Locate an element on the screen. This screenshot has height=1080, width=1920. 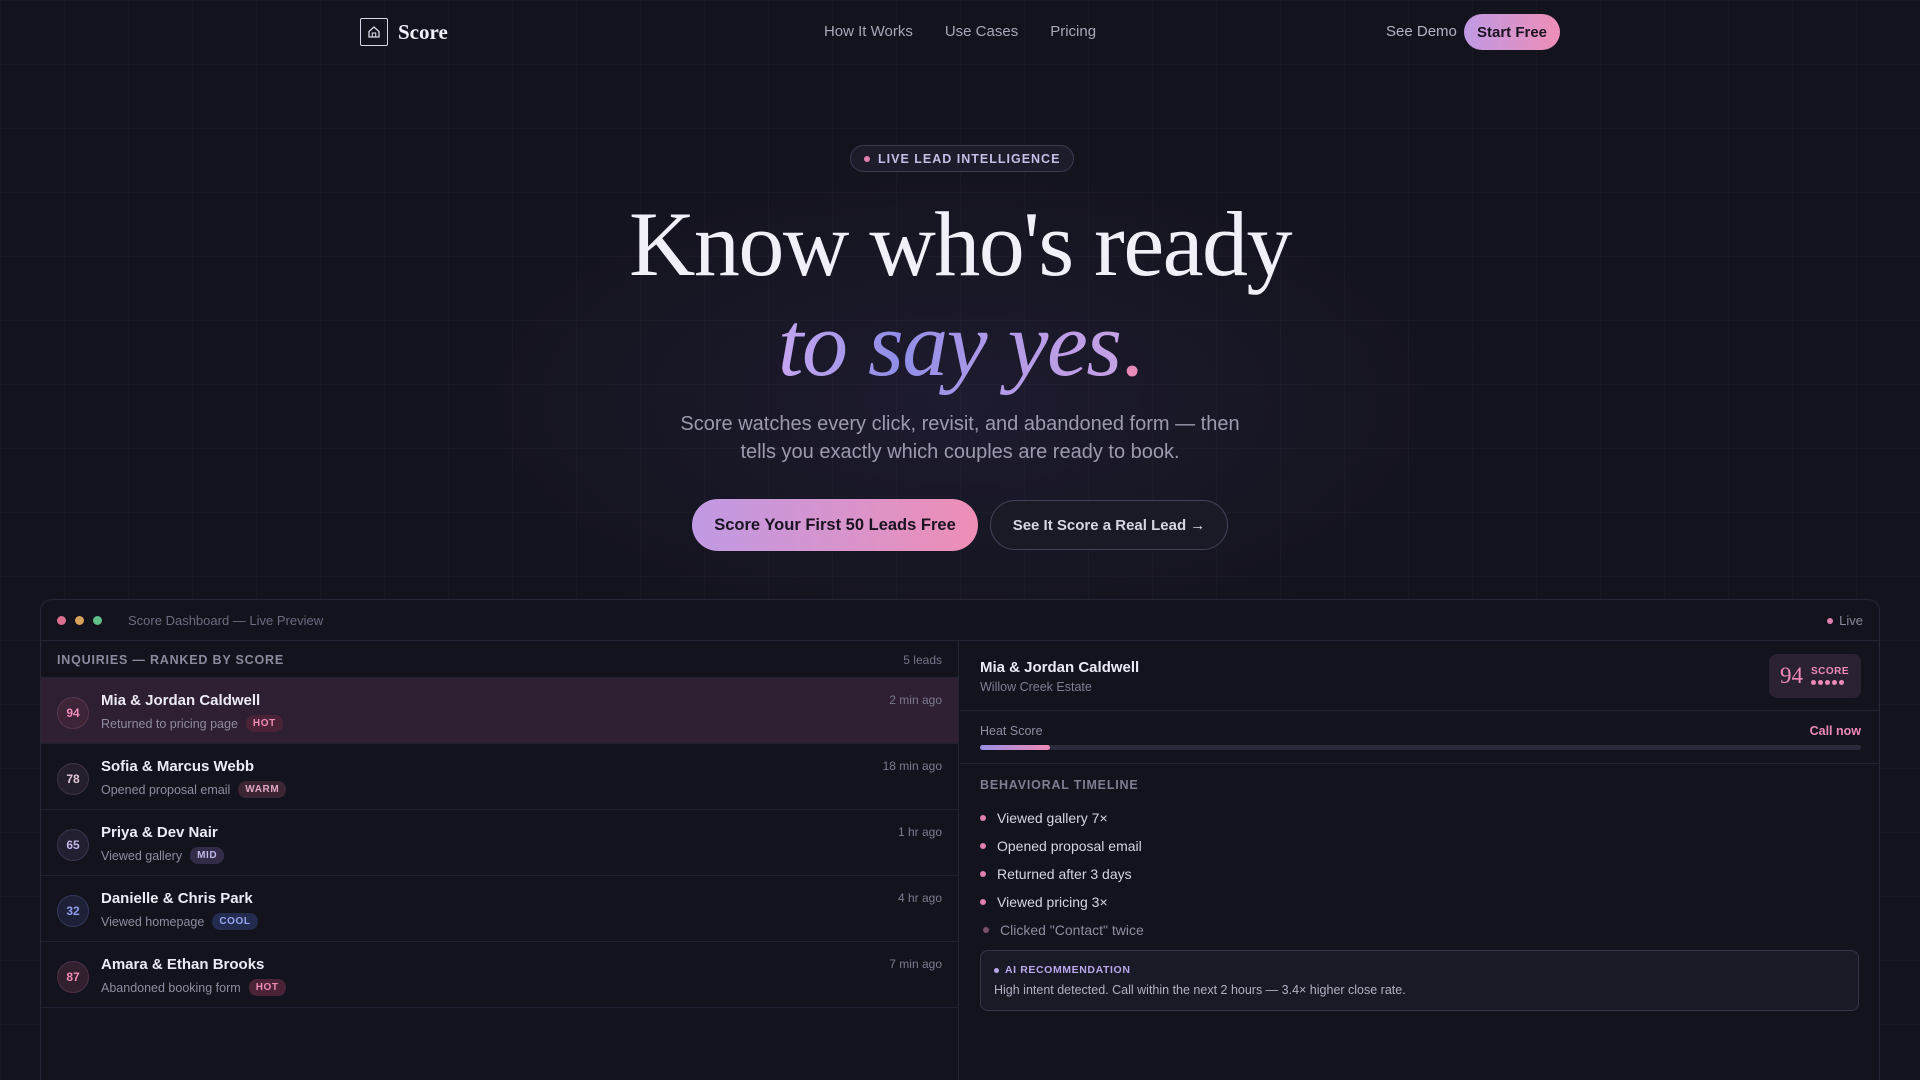
lead-time: 18 min ago is located at coordinates (912, 766).